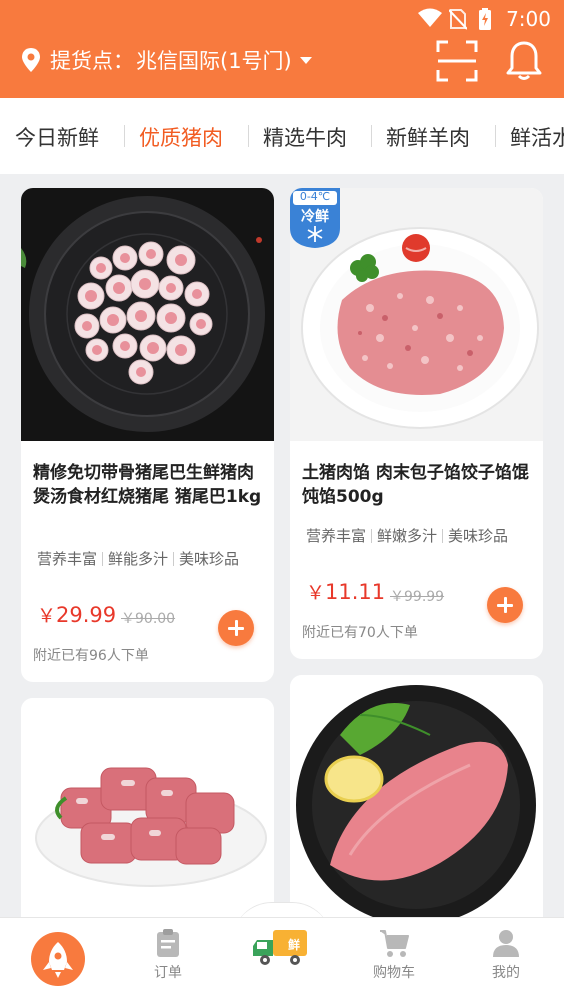 The image size is (564, 1002). I want to click on nav-label: 我的, so click(506, 973).